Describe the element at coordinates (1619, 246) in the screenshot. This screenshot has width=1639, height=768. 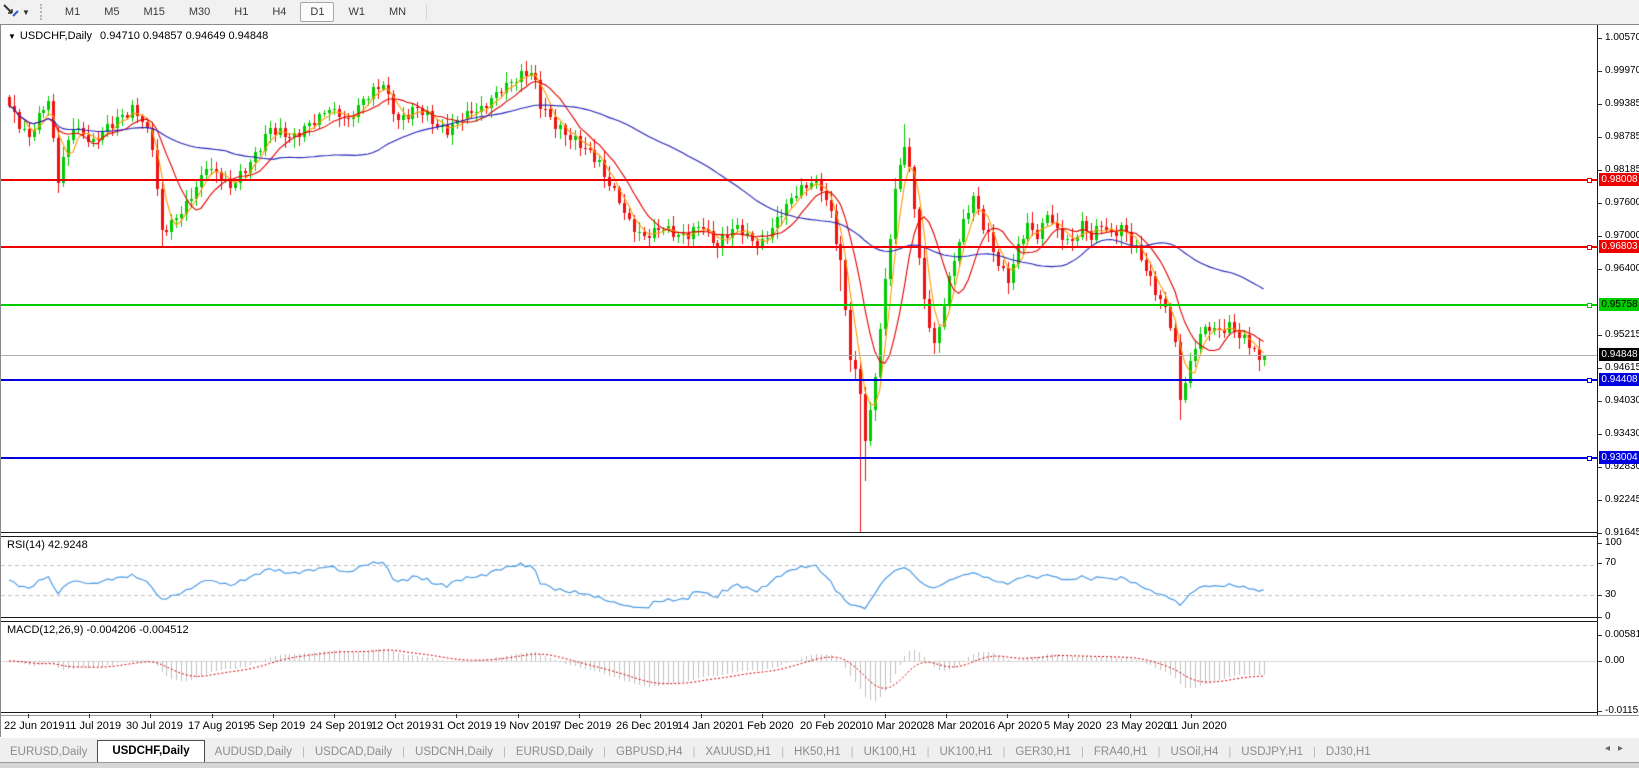
I see `price-line-value-badge: 0.96803` at that location.